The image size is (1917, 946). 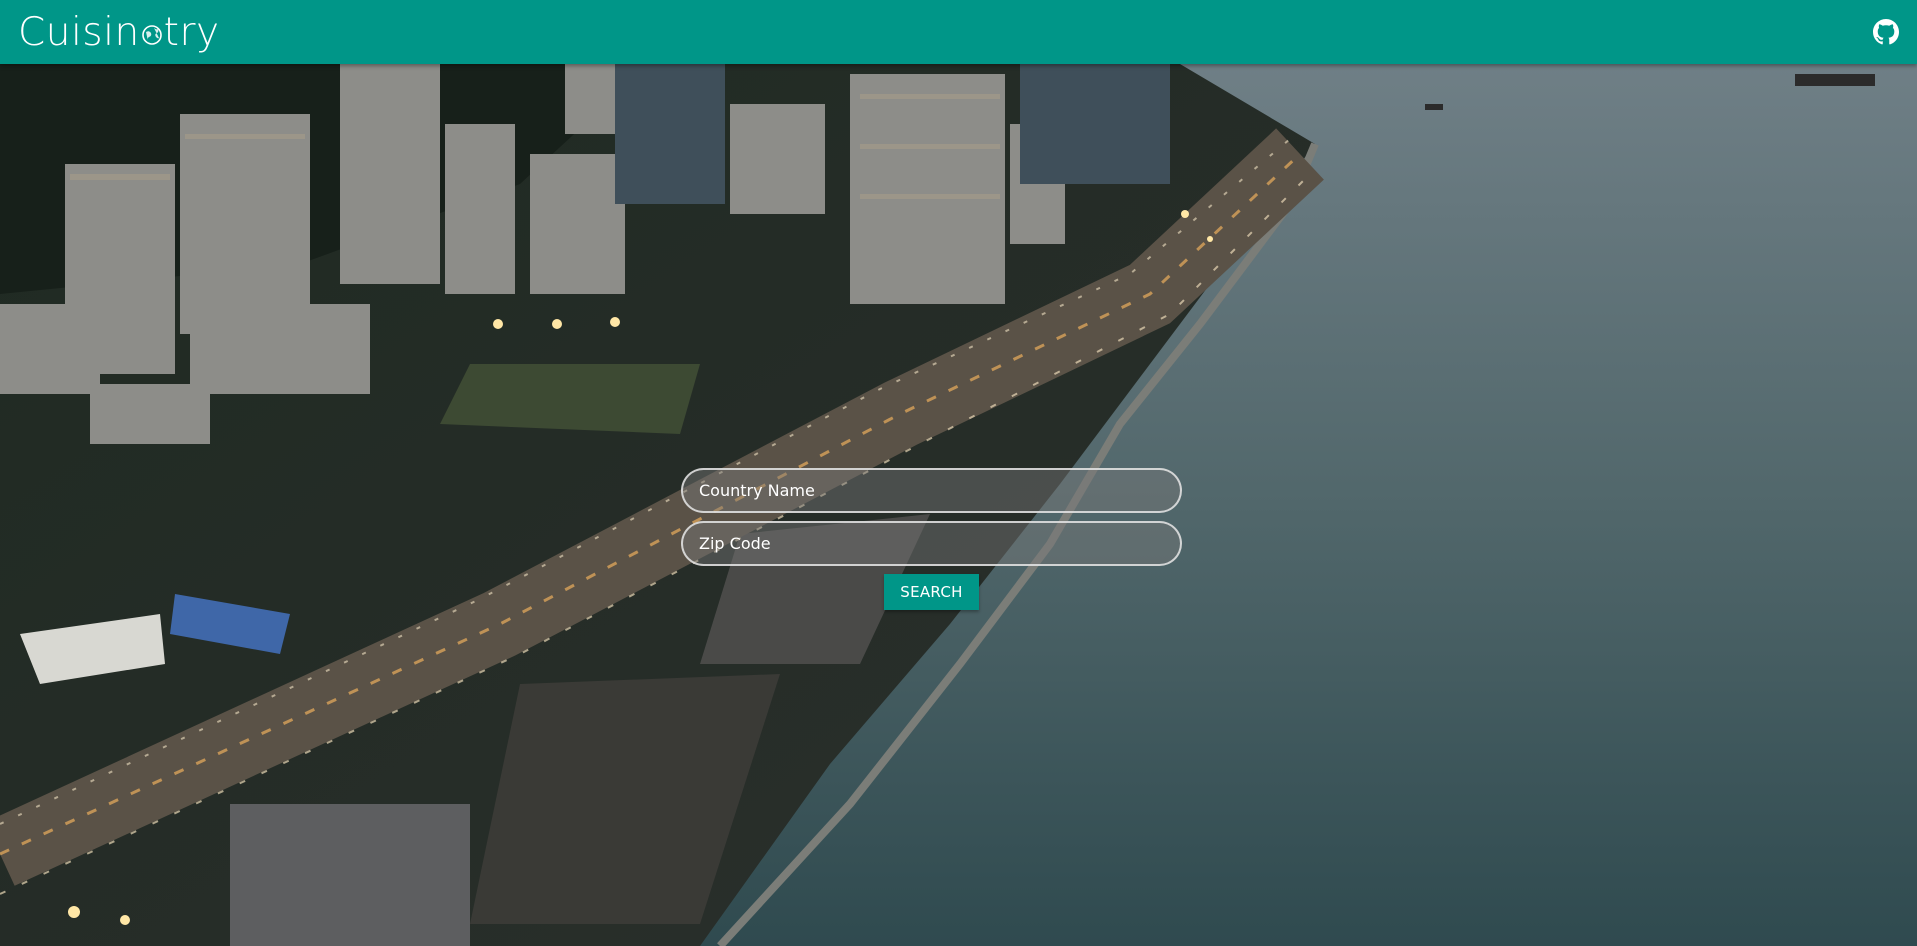 I want to click on github-icon, so click(x=1886, y=32).